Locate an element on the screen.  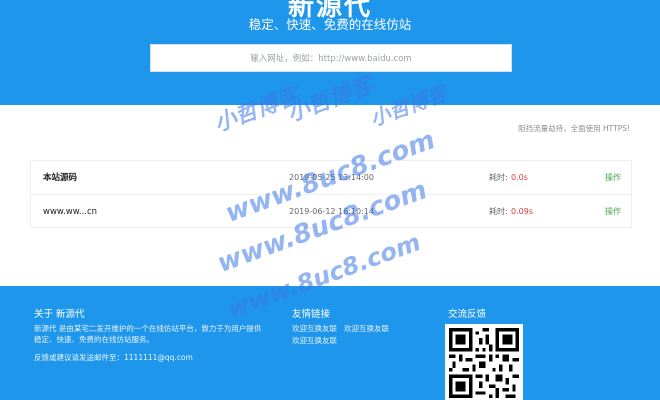
https-notice: 阻挡流量劫持，全面使用 HTTPS! is located at coordinates (574, 128).